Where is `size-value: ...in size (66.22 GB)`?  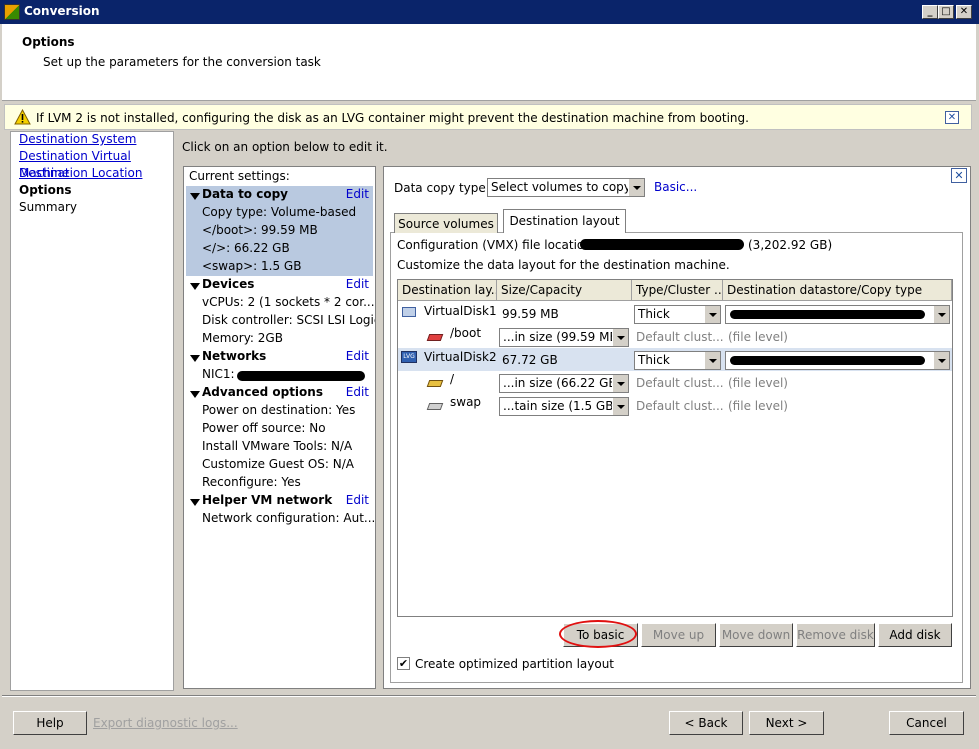
size-value: ...in size (66.22 GB) is located at coordinates (562, 383).